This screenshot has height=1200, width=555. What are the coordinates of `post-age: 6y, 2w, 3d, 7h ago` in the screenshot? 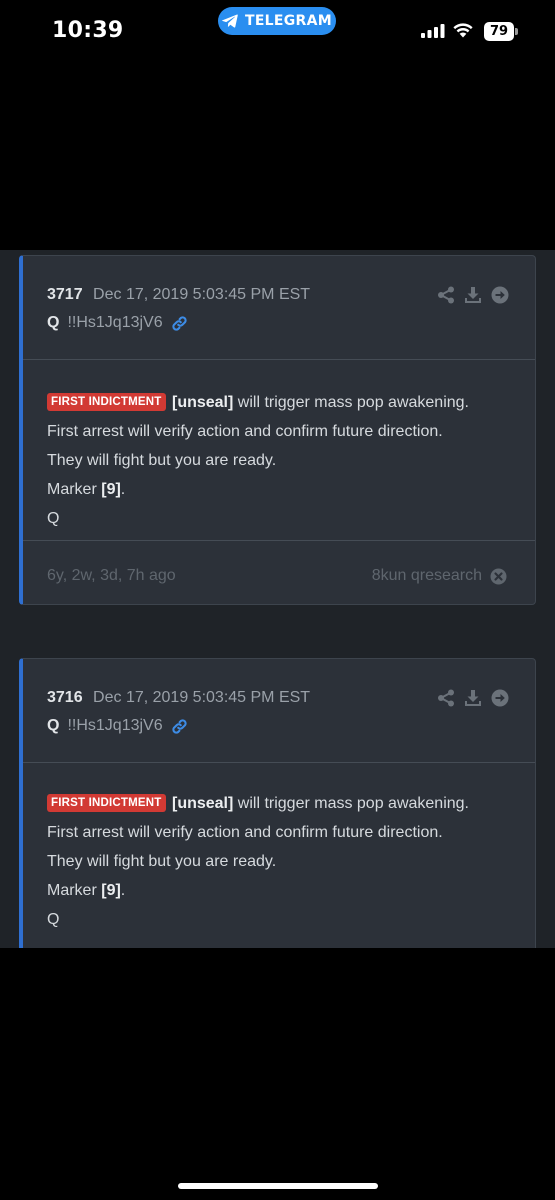 It's located at (111, 575).